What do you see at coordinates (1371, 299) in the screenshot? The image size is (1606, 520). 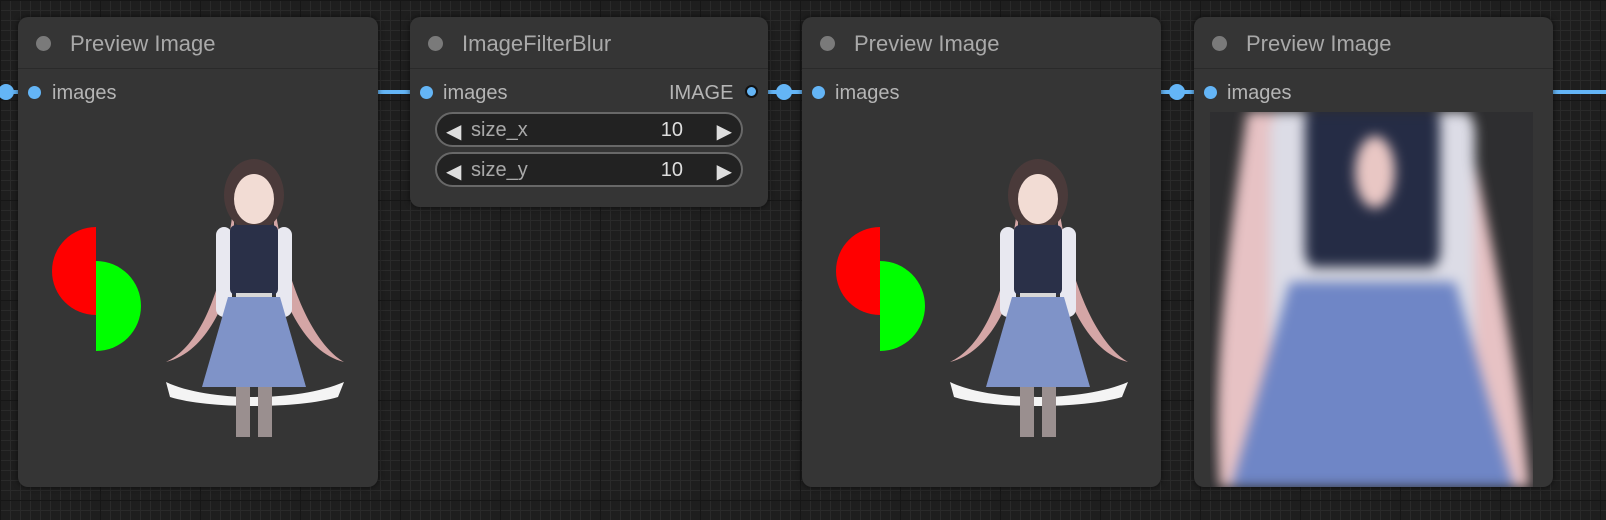 I see `blurred-preview-image` at bounding box center [1371, 299].